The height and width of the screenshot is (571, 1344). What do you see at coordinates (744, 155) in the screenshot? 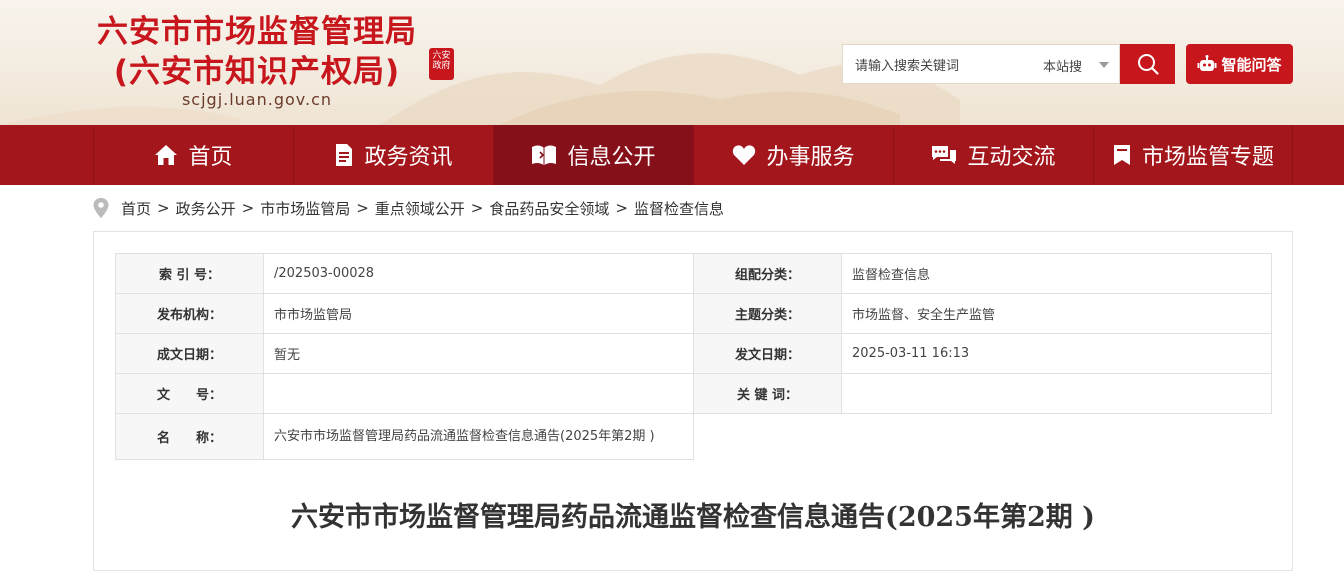
I see `heart-icon` at bounding box center [744, 155].